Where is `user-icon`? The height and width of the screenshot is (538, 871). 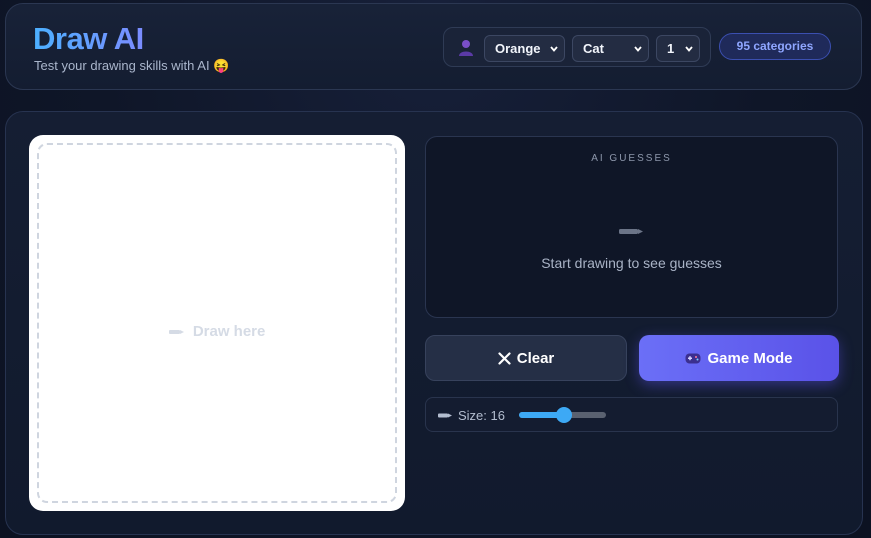 user-icon is located at coordinates (466, 47).